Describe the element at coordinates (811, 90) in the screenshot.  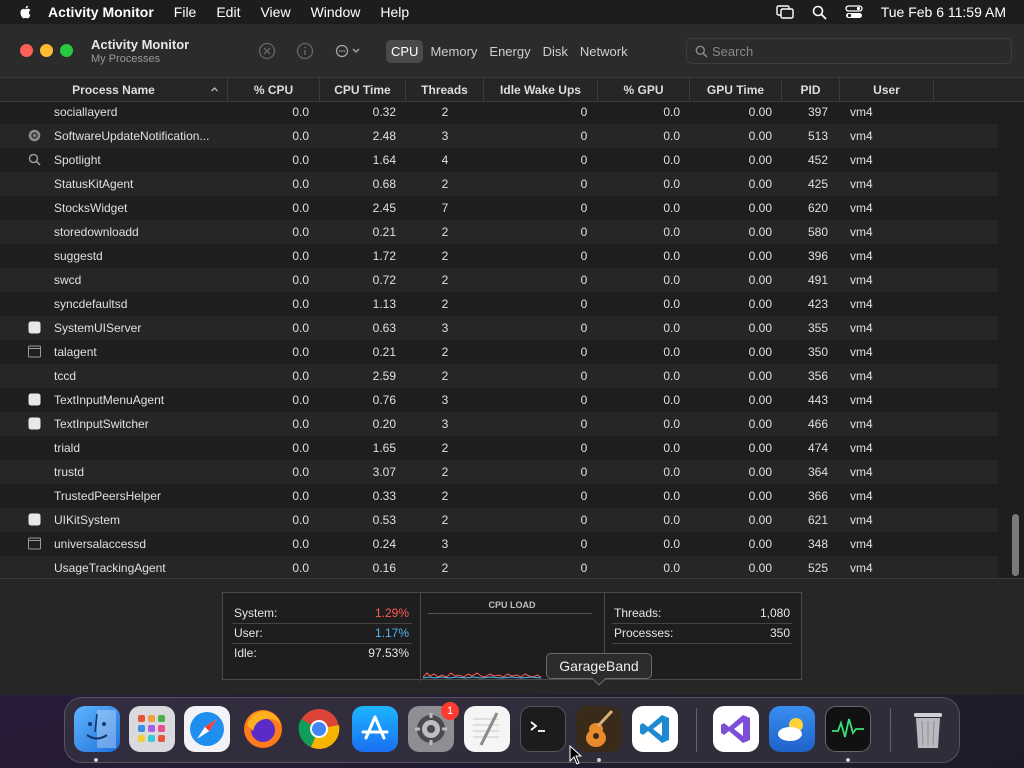
I see `column-pid: PID` at that location.